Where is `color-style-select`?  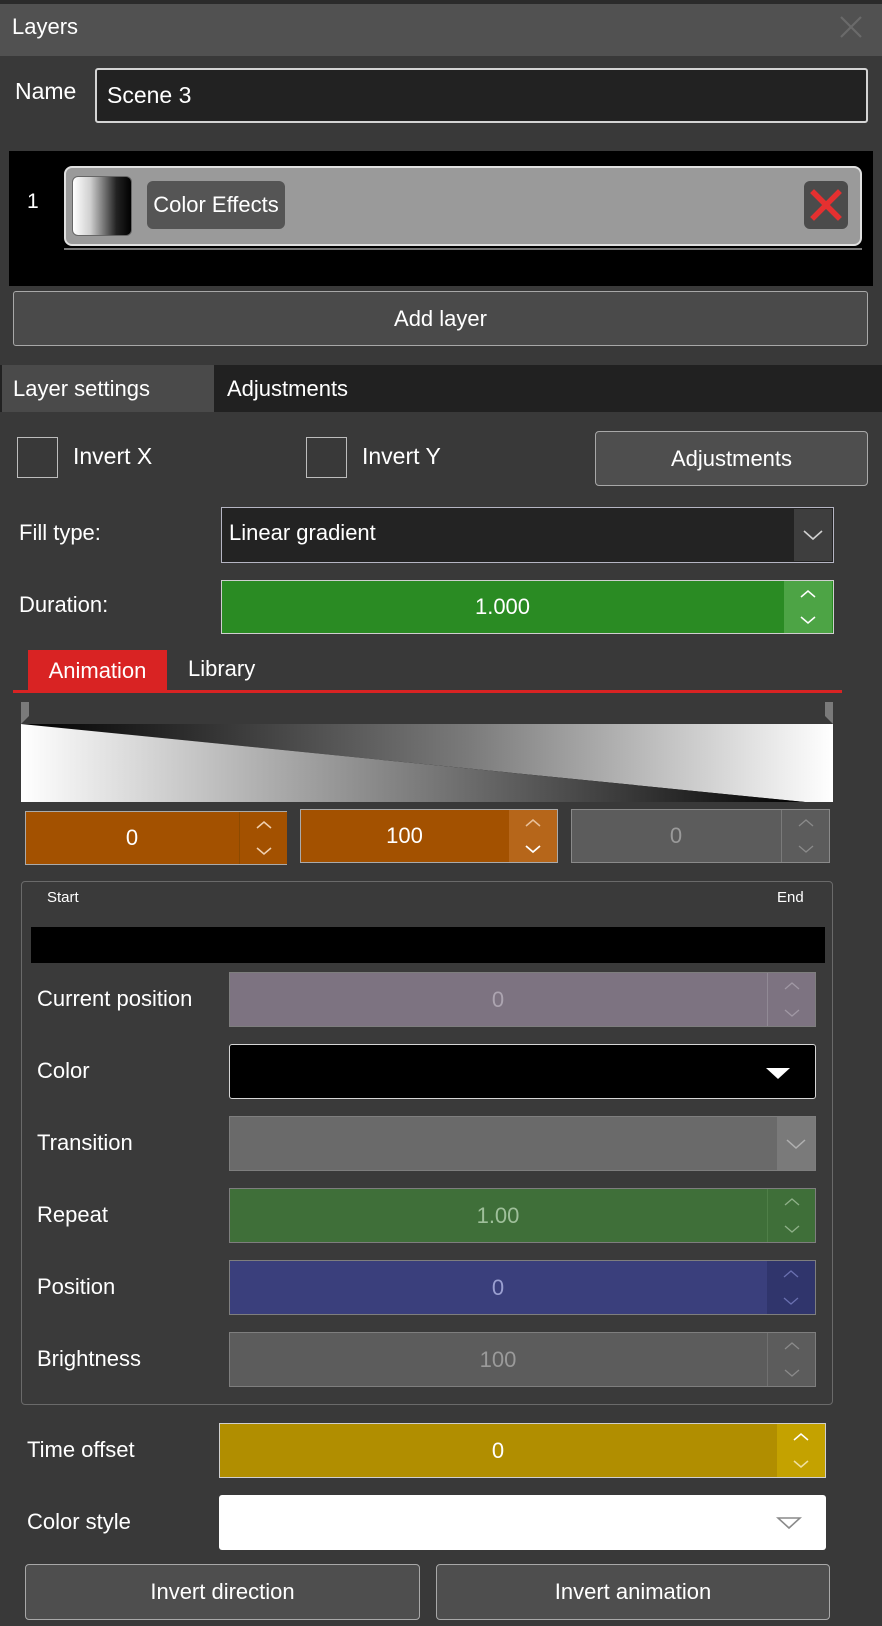
color-style-select is located at coordinates (522, 1522).